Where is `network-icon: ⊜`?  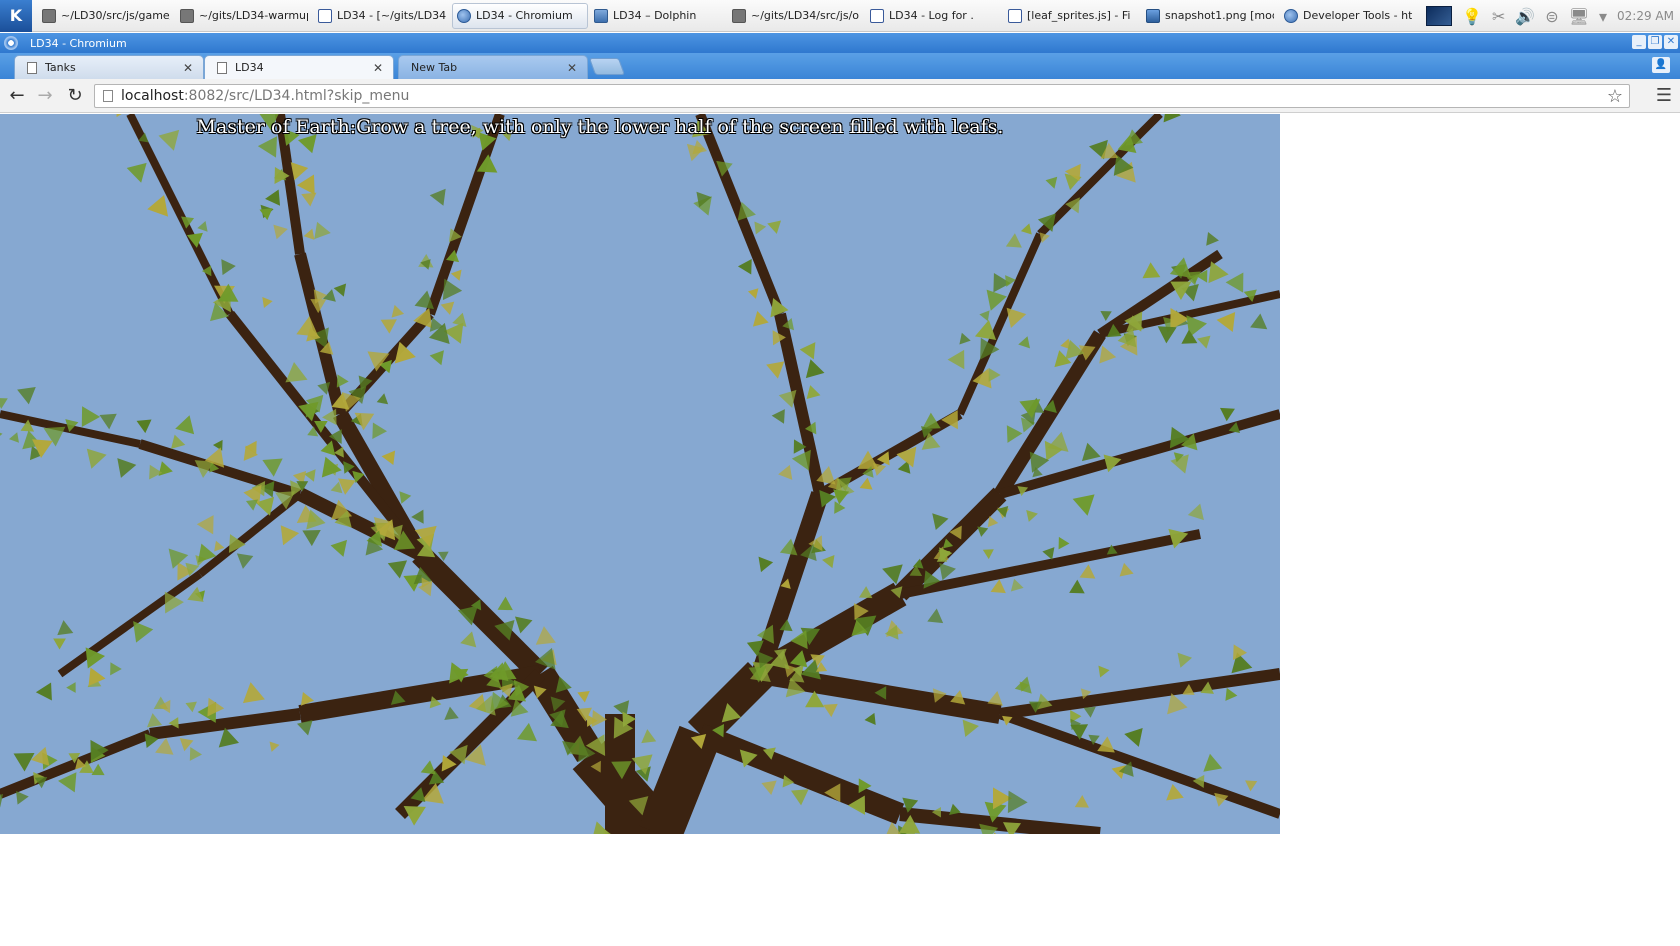 network-icon: ⊜ is located at coordinates (1551, 16).